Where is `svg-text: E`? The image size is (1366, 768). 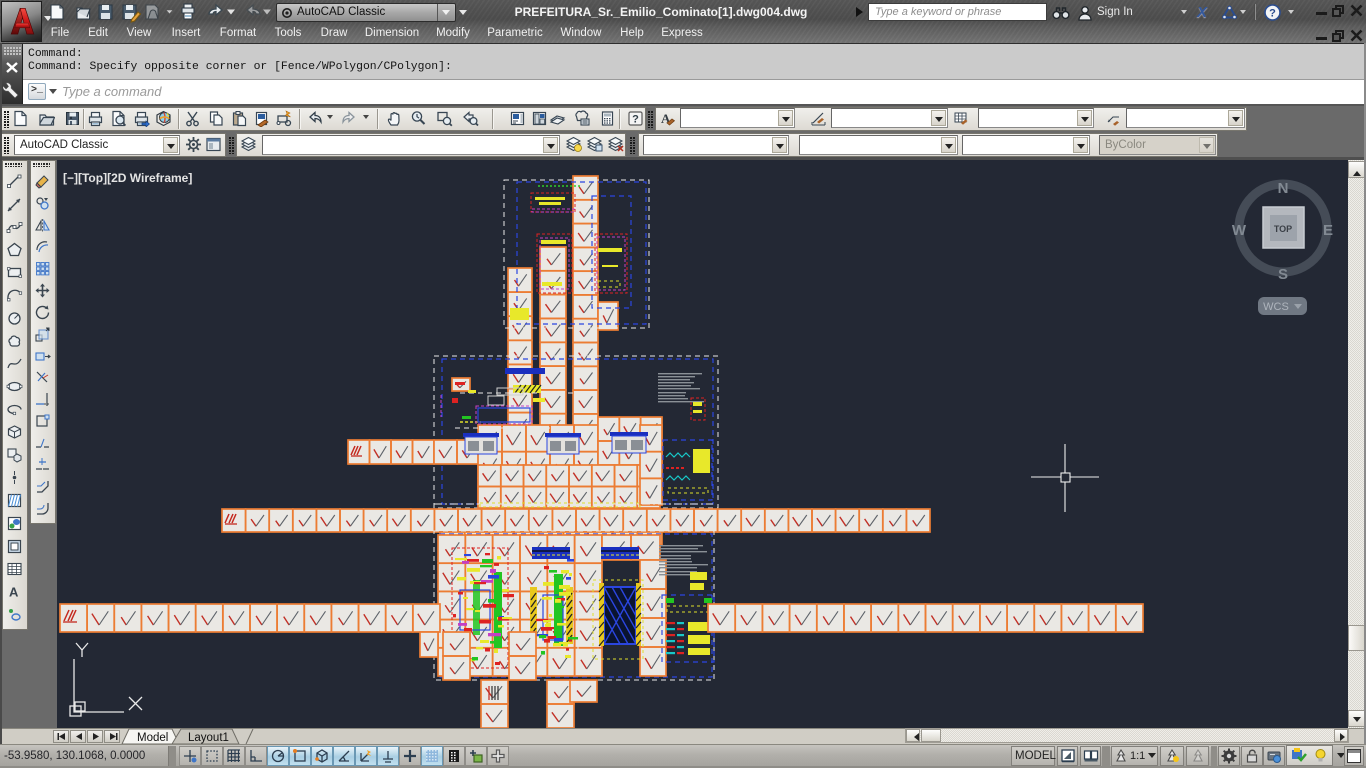 svg-text: E is located at coordinates (1328, 230).